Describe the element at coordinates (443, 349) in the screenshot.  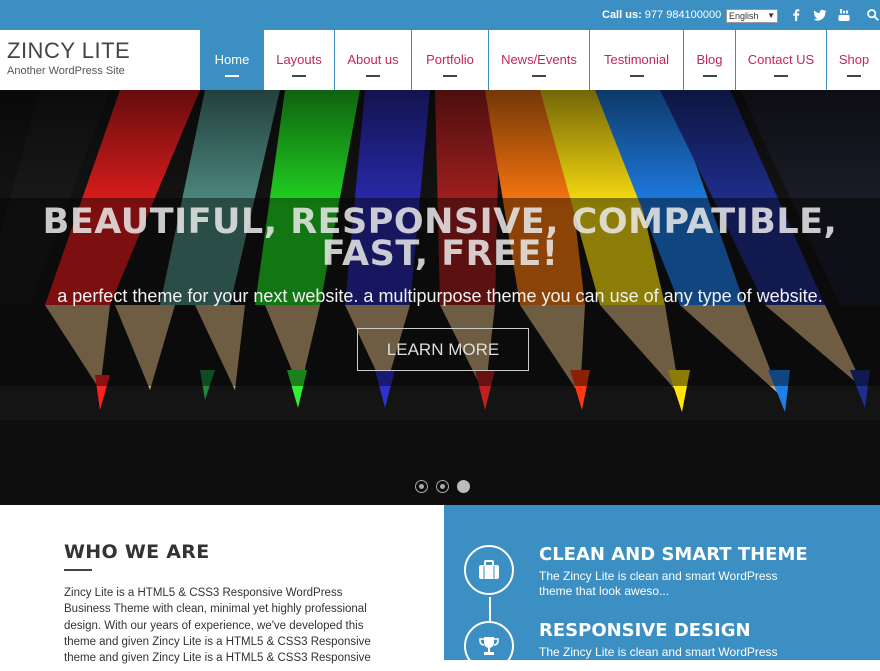
I see `learn-more-button: LEARN MORE` at that location.